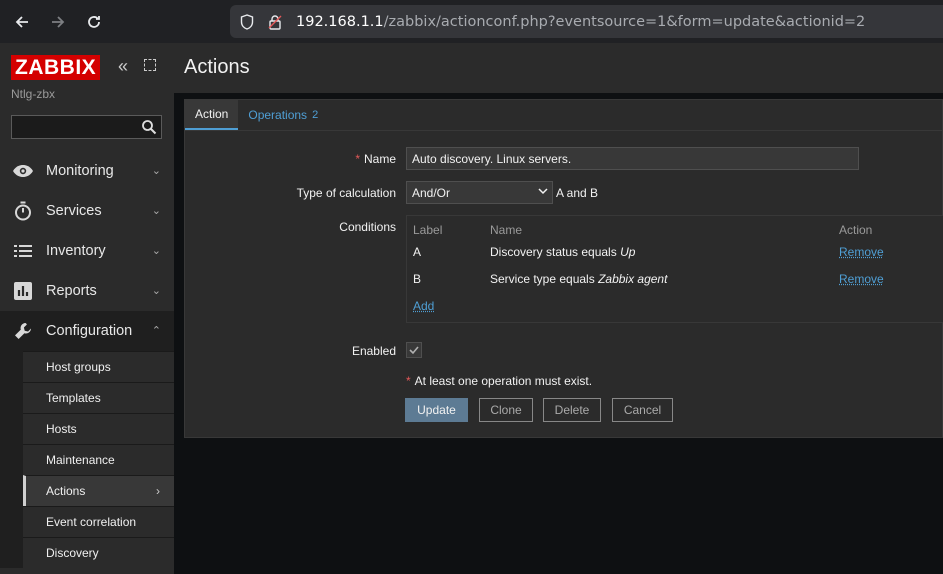 The image size is (943, 574). I want to click on delete-button: Delete, so click(572, 410).